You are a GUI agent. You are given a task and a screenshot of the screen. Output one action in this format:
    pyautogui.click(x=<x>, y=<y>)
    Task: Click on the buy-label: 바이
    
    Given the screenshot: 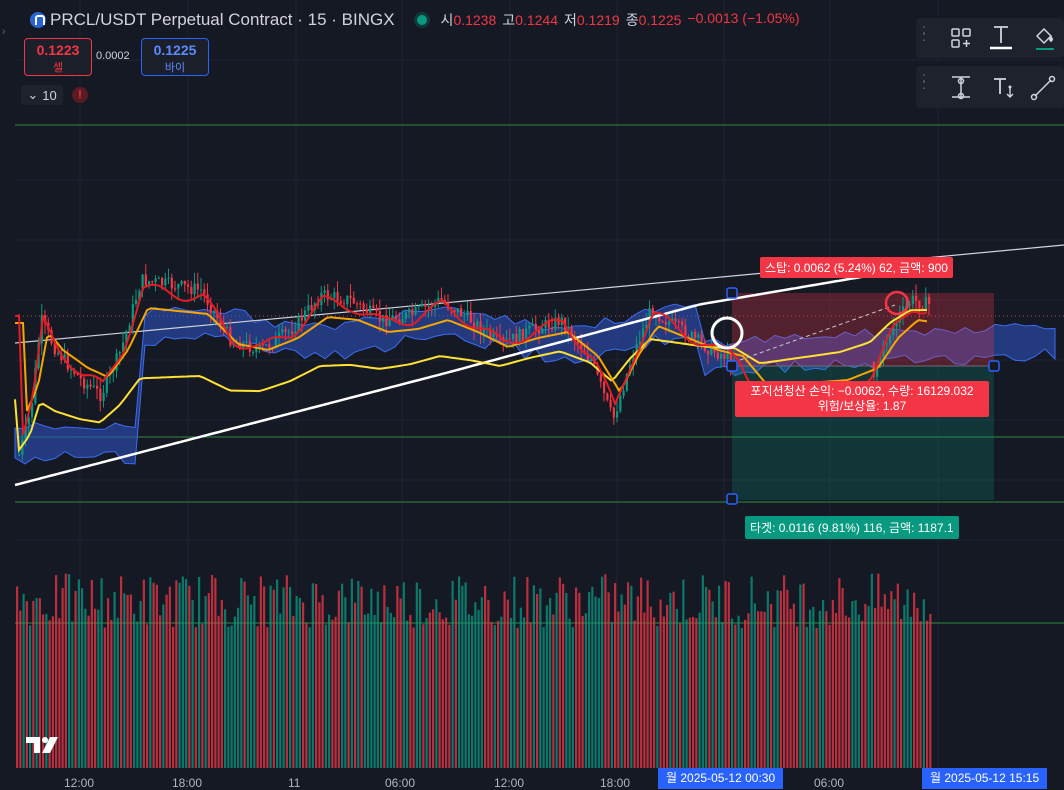 What is the action you would take?
    pyautogui.click(x=175, y=68)
    